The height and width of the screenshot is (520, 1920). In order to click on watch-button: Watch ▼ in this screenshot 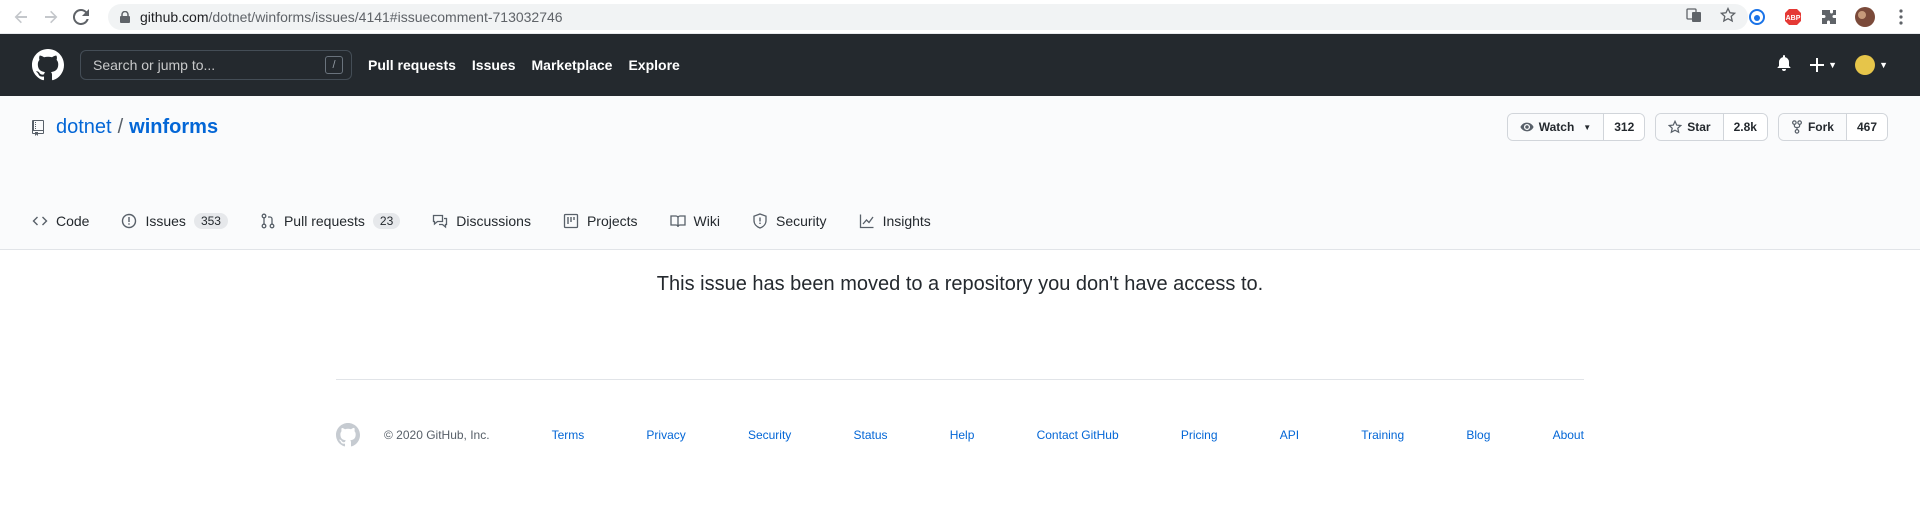, I will do `click(1555, 127)`.